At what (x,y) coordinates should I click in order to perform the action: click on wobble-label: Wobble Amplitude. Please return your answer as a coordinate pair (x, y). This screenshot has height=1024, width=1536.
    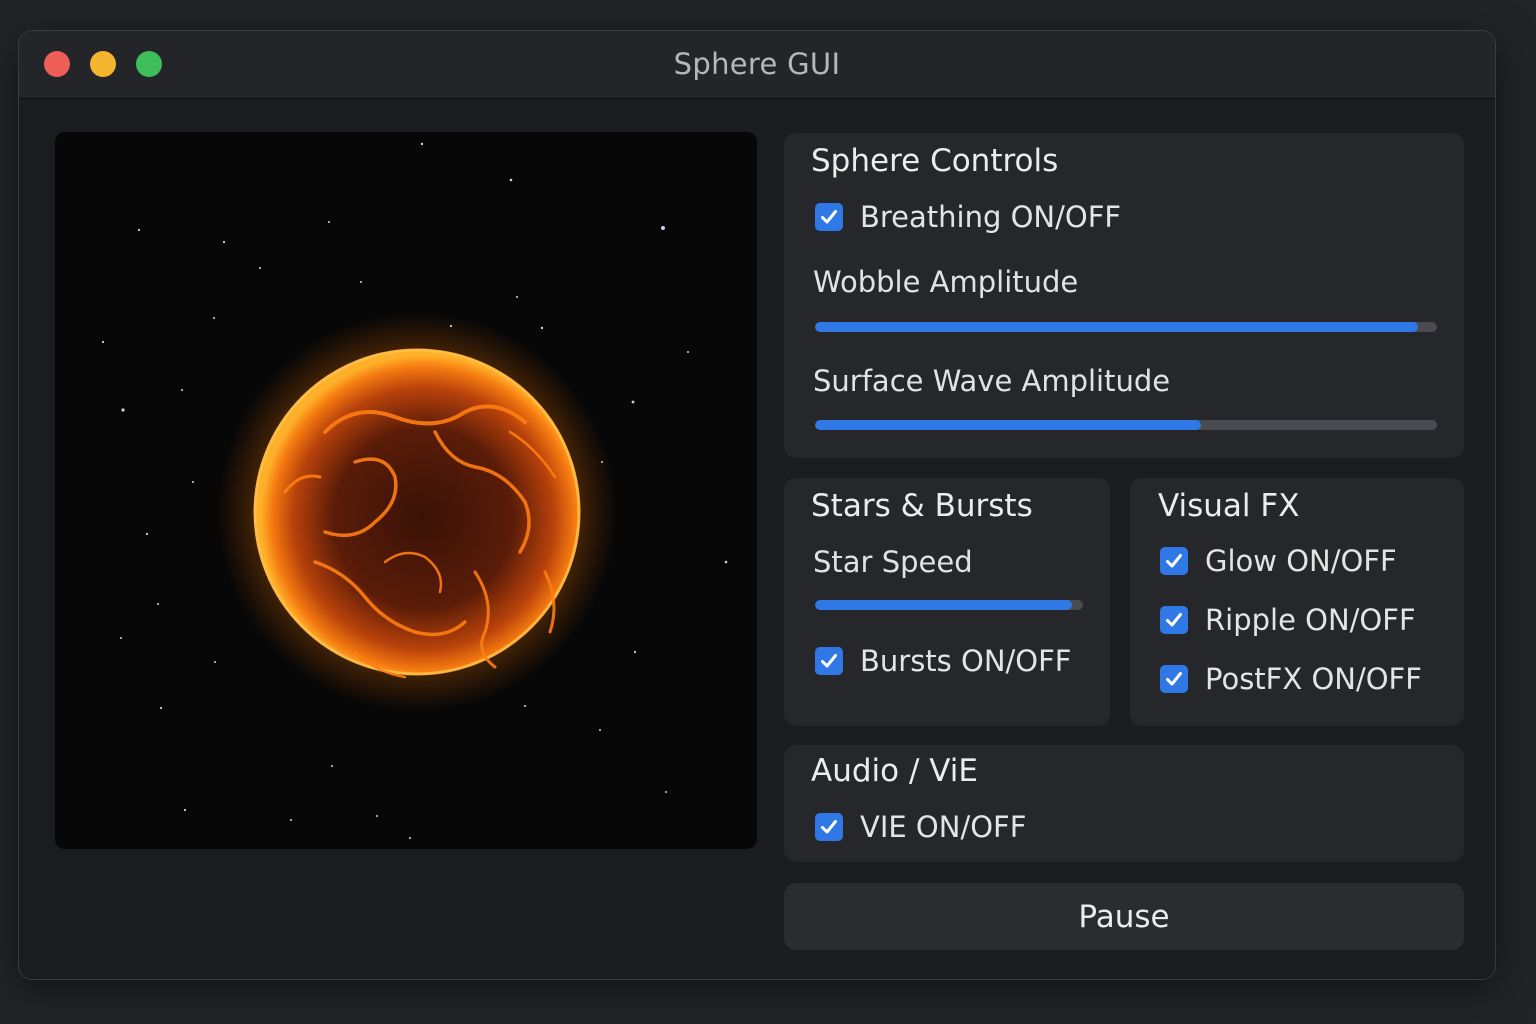
    Looking at the image, I should click on (946, 282).